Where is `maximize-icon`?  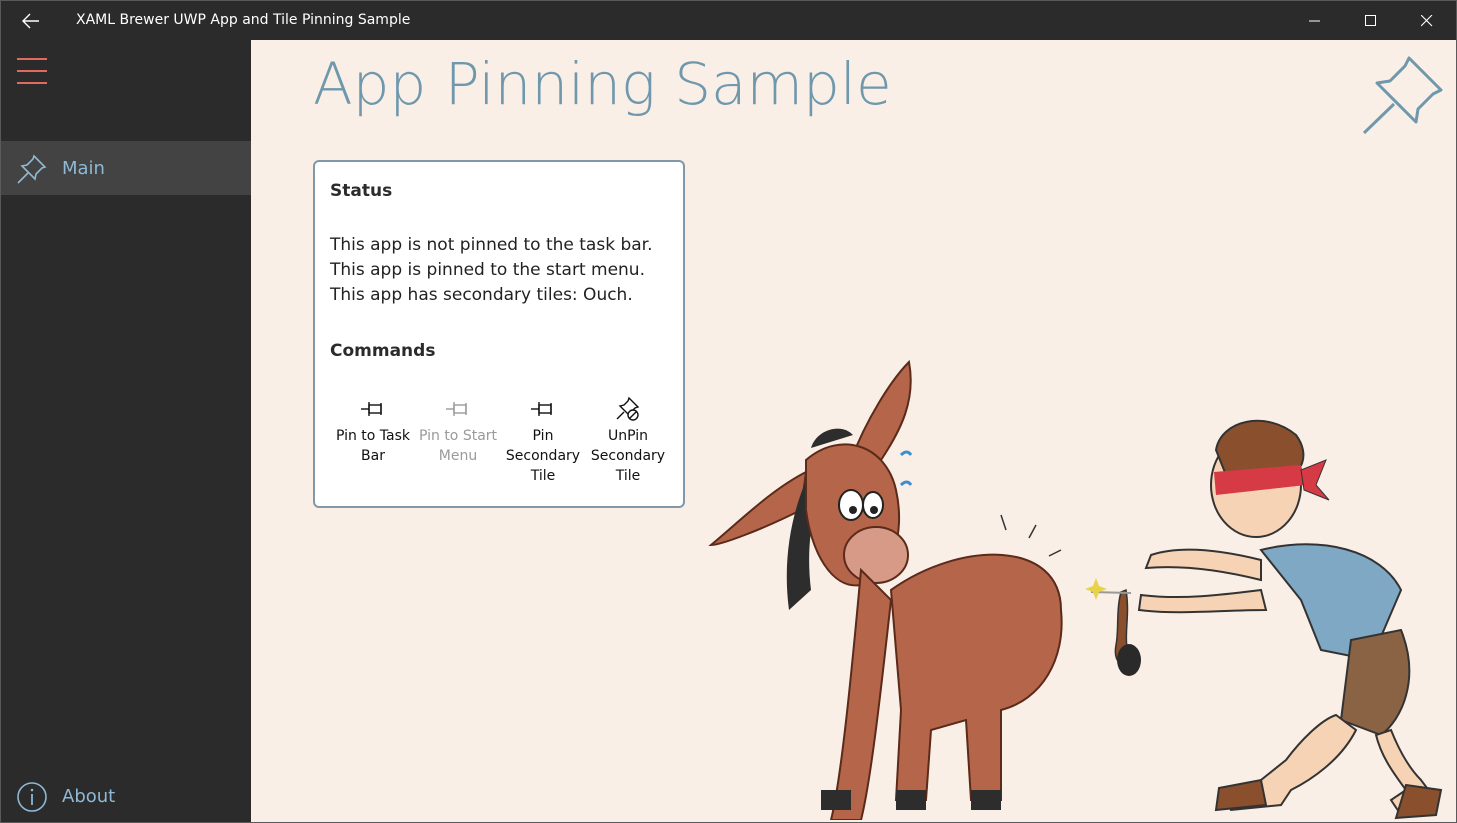 maximize-icon is located at coordinates (1370, 20).